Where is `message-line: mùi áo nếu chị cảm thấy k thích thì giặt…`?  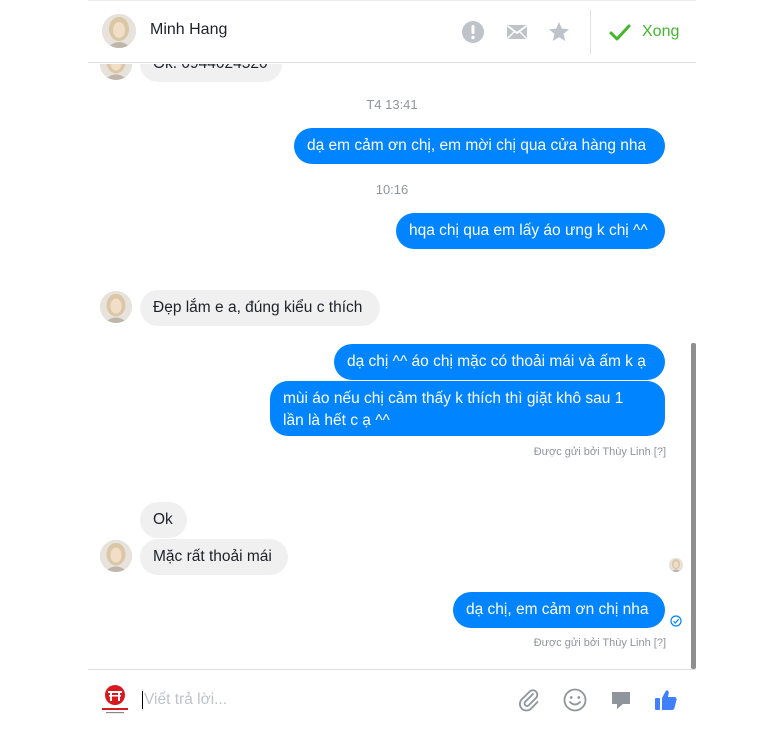 message-line: mùi áo nếu chị cảm thấy k thích thì giặt… is located at coordinates (453, 398).